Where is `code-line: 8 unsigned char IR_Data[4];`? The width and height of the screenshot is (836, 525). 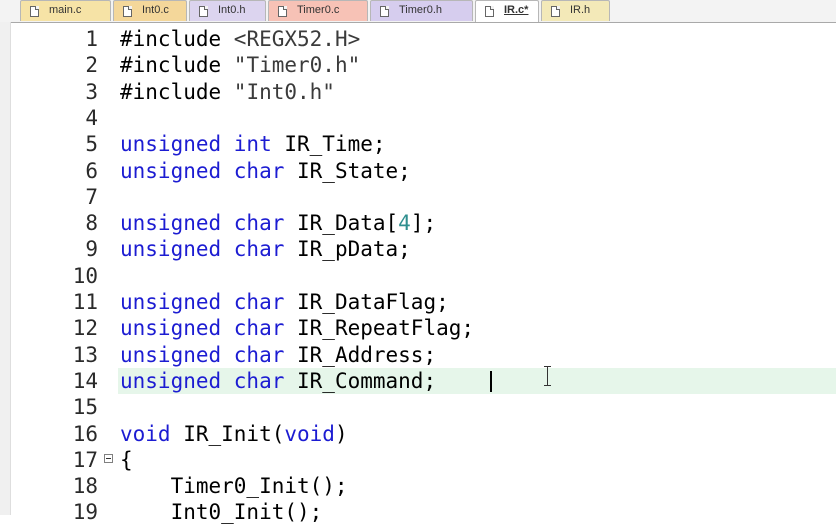
code-line: 8 unsigned char IR_Data[4]; is located at coordinates (418, 223).